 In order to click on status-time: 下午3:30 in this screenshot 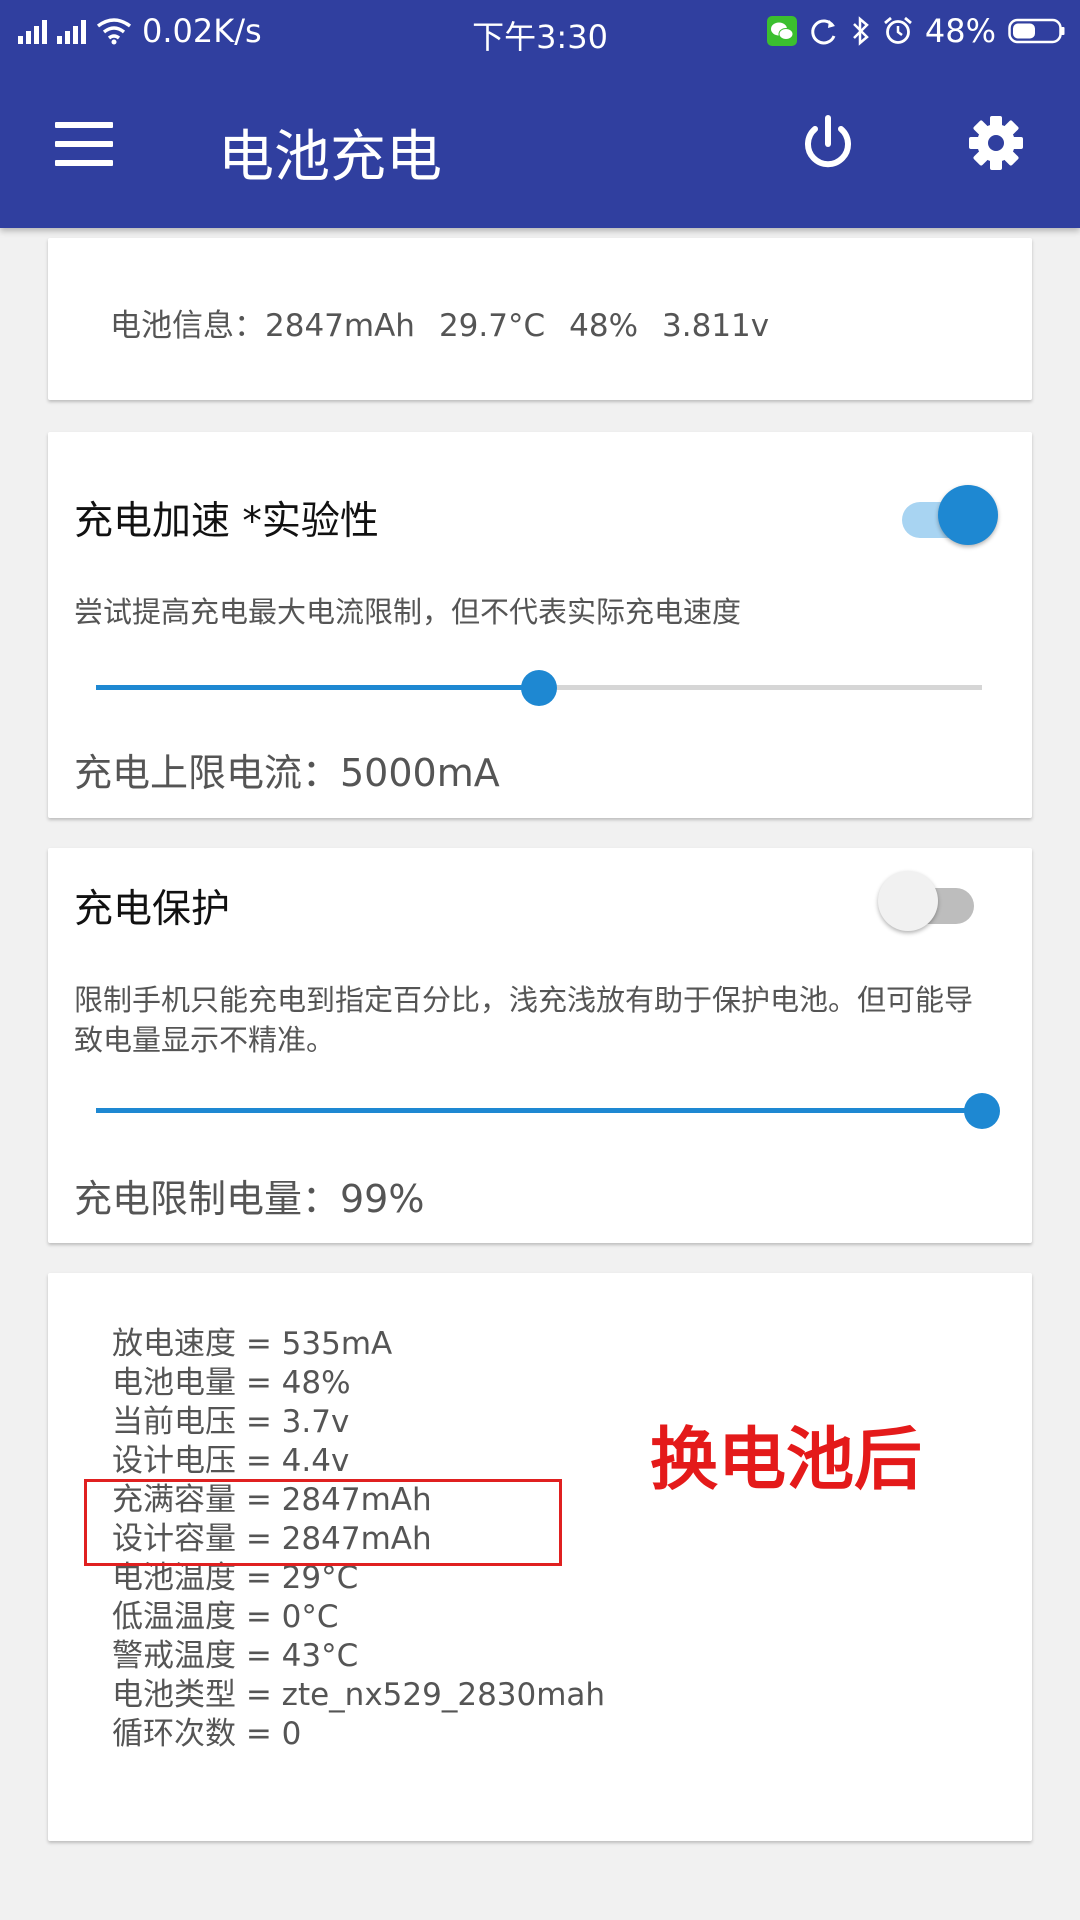, I will do `click(540, 37)`.